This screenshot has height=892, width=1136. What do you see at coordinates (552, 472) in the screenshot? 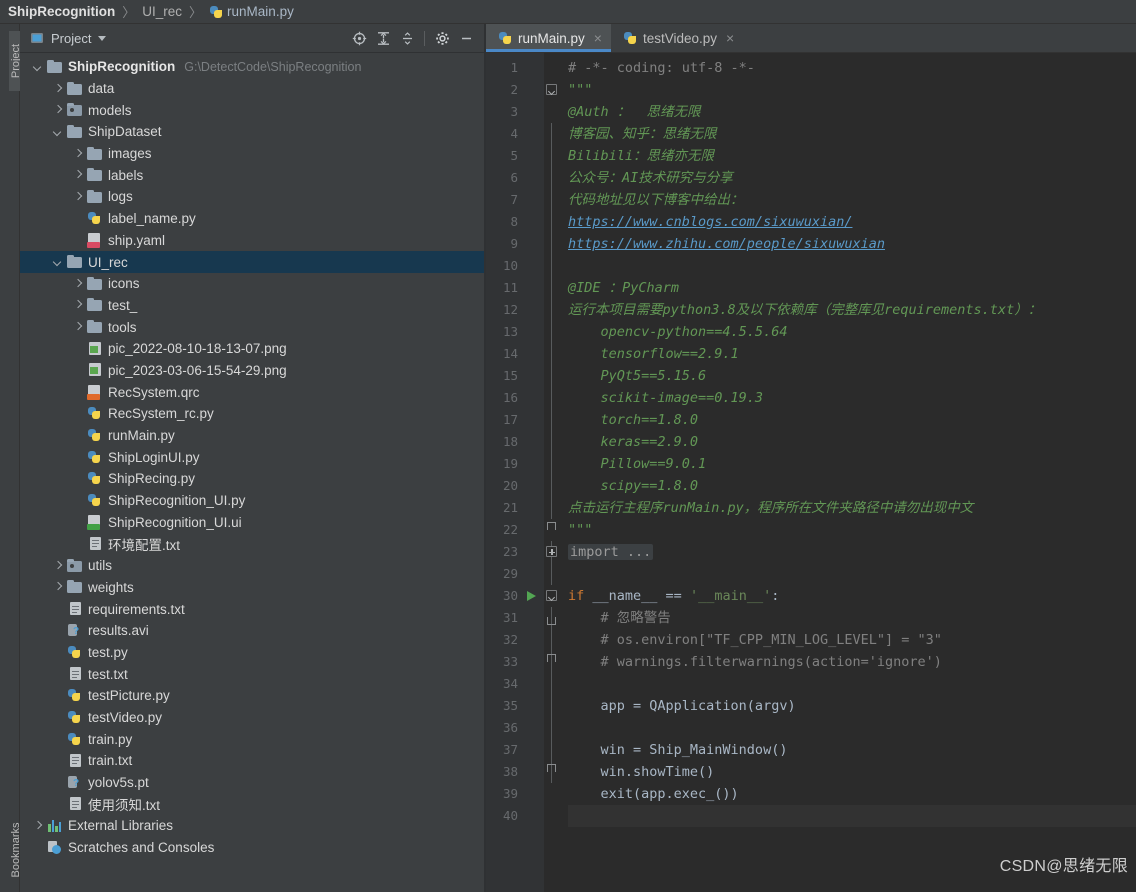
I see `code-folding-gutter` at bounding box center [552, 472].